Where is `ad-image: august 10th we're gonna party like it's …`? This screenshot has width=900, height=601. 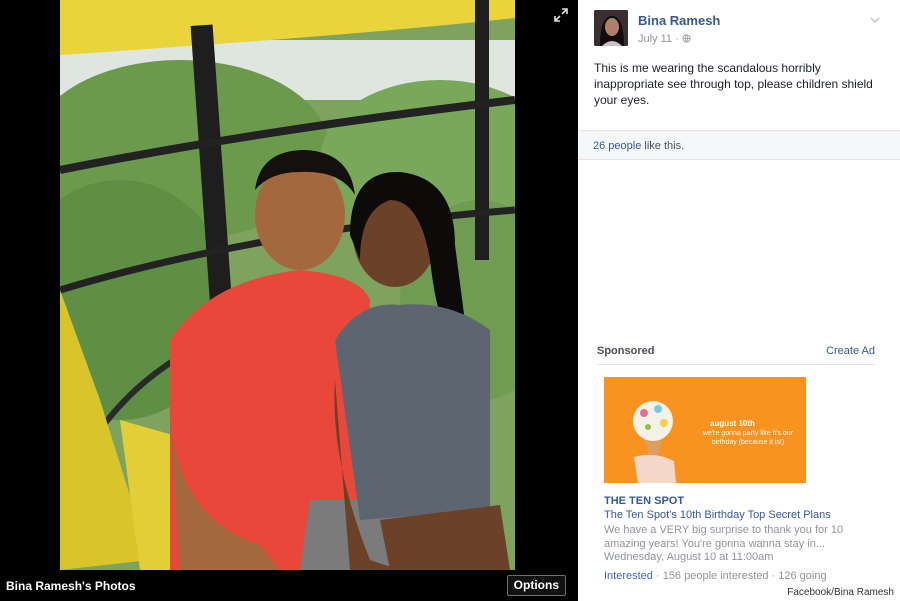
ad-image: august 10th we're gonna party like it's … is located at coordinates (705, 430).